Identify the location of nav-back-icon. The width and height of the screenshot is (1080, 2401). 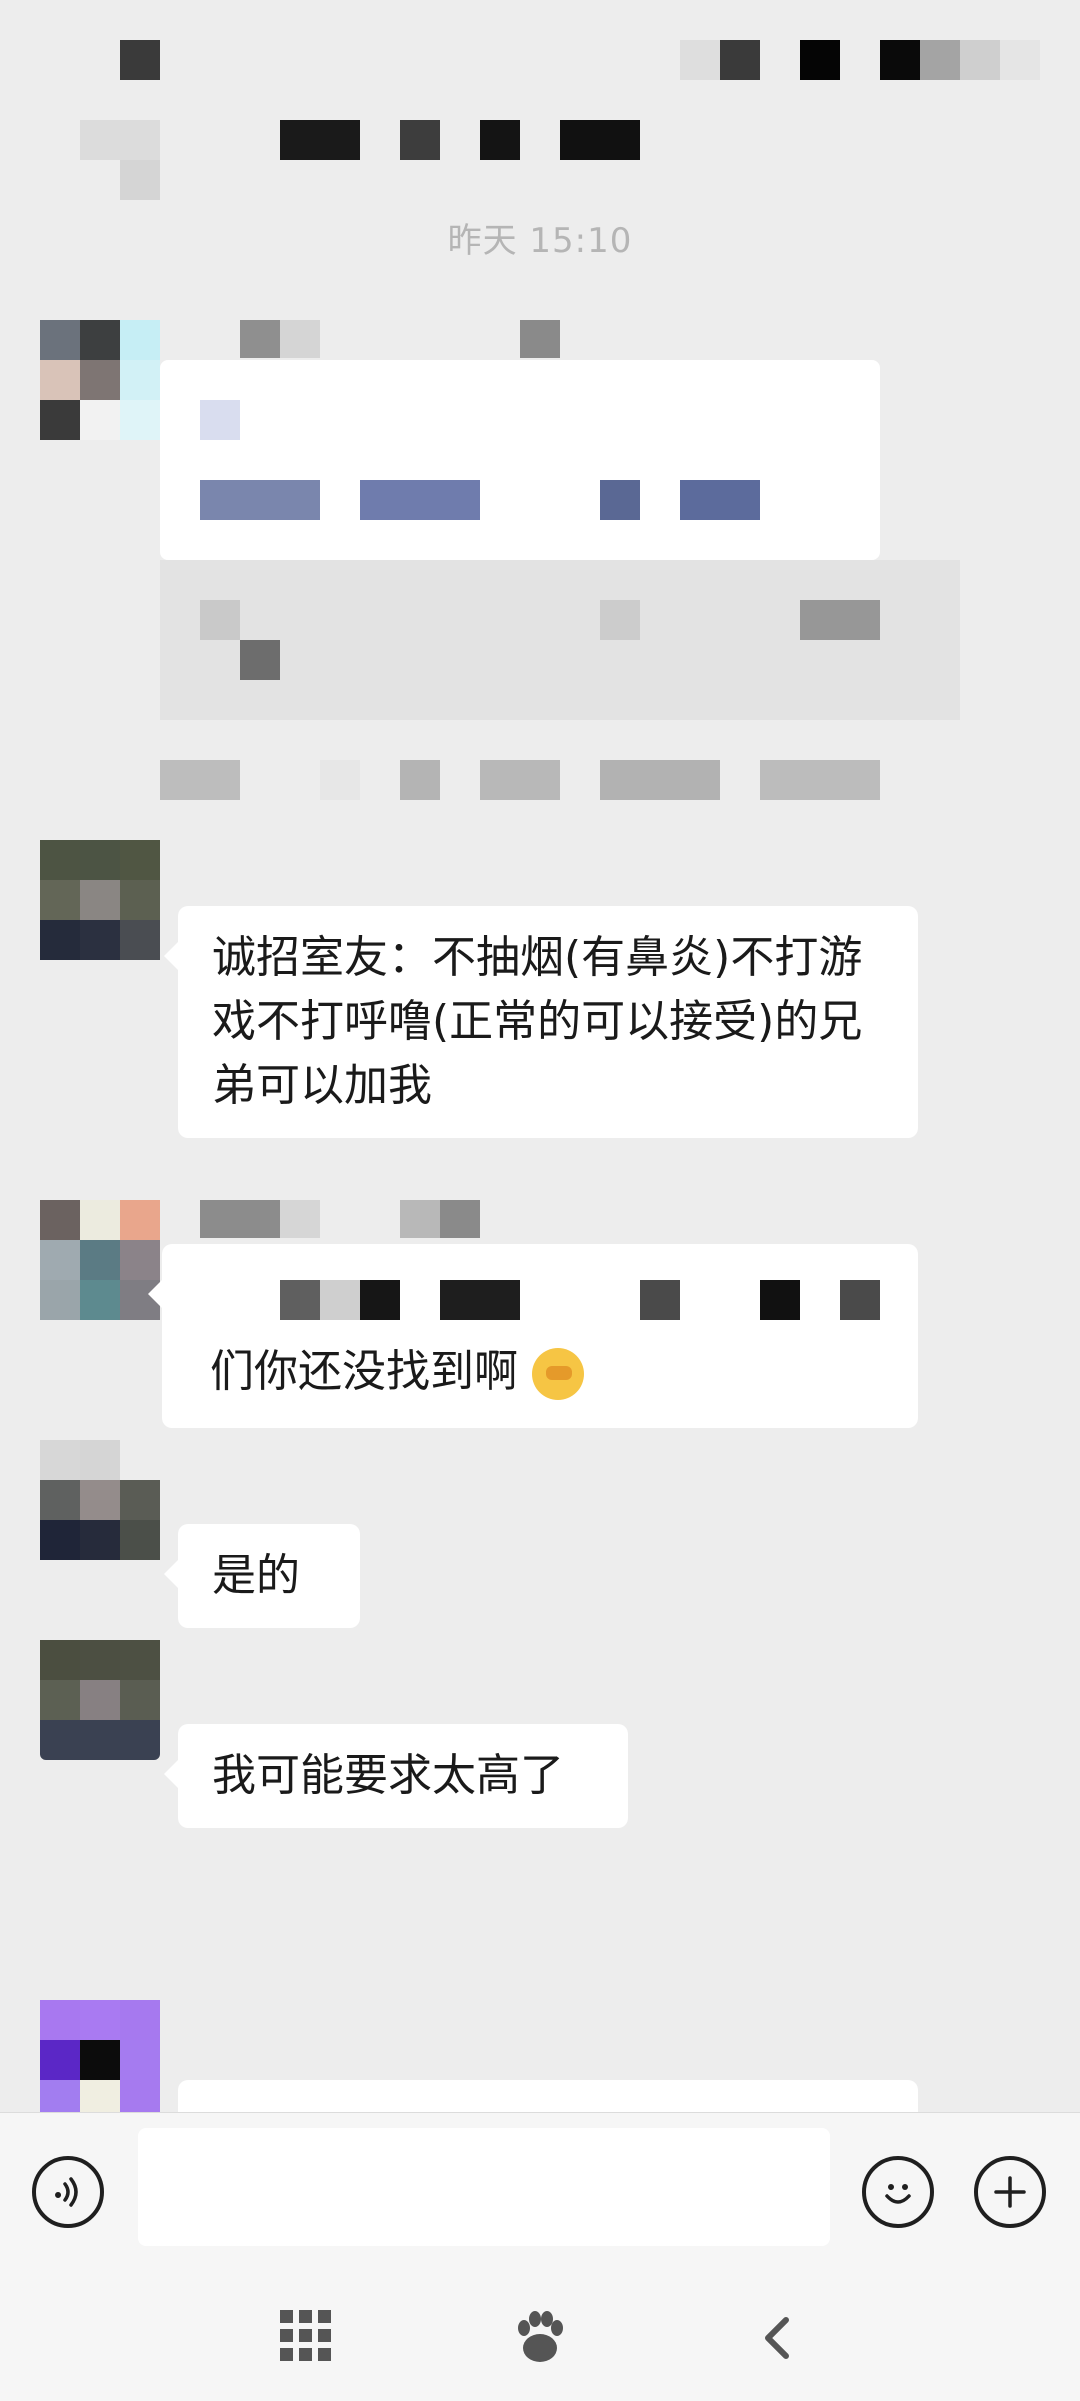
(776, 2344).